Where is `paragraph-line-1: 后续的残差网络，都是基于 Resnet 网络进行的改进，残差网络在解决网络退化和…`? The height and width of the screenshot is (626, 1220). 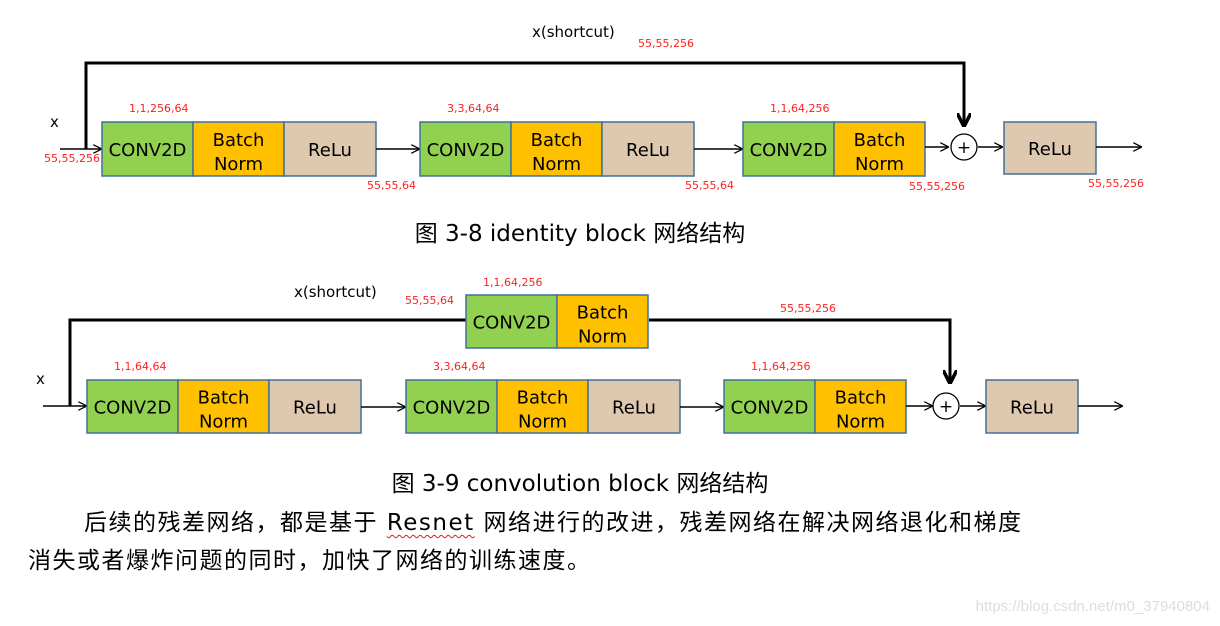 paragraph-line-1: 后续的残差网络，都是基于 Resnet 网络进行的改进，残差网络在解决网络退化和… is located at coordinates (608, 523).